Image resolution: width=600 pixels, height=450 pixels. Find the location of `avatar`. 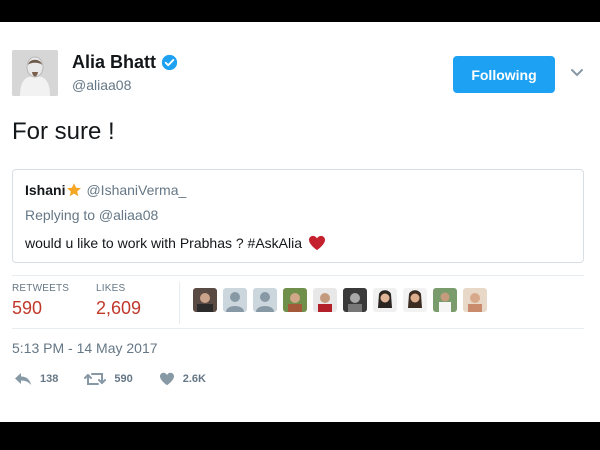

avatar is located at coordinates (35, 73).